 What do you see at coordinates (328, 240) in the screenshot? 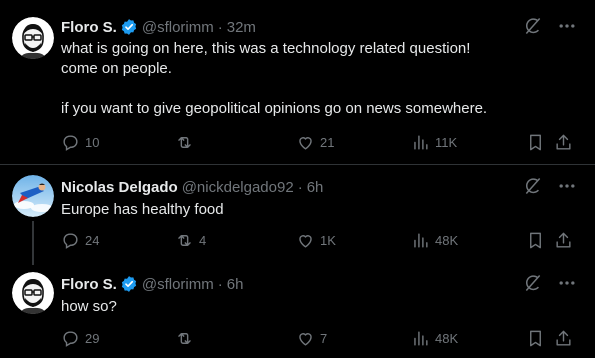
I see `like-count: 1K` at bounding box center [328, 240].